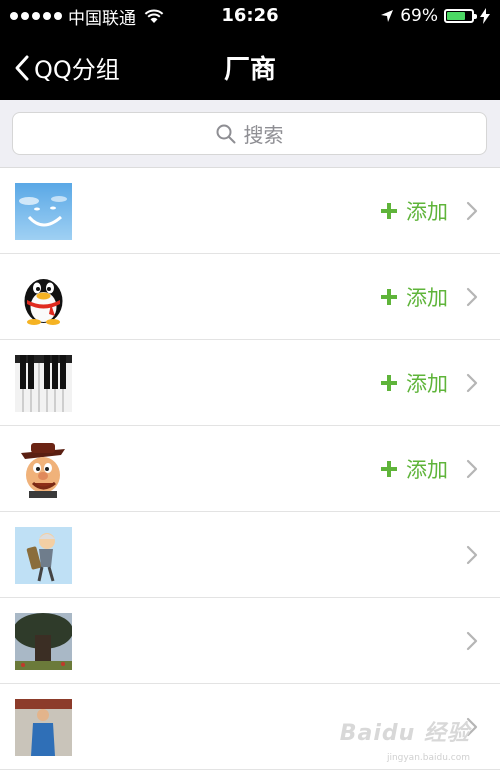 This screenshot has width=500, height=770. What do you see at coordinates (485, 16) in the screenshot?
I see `charging-bolt-icon` at bounding box center [485, 16].